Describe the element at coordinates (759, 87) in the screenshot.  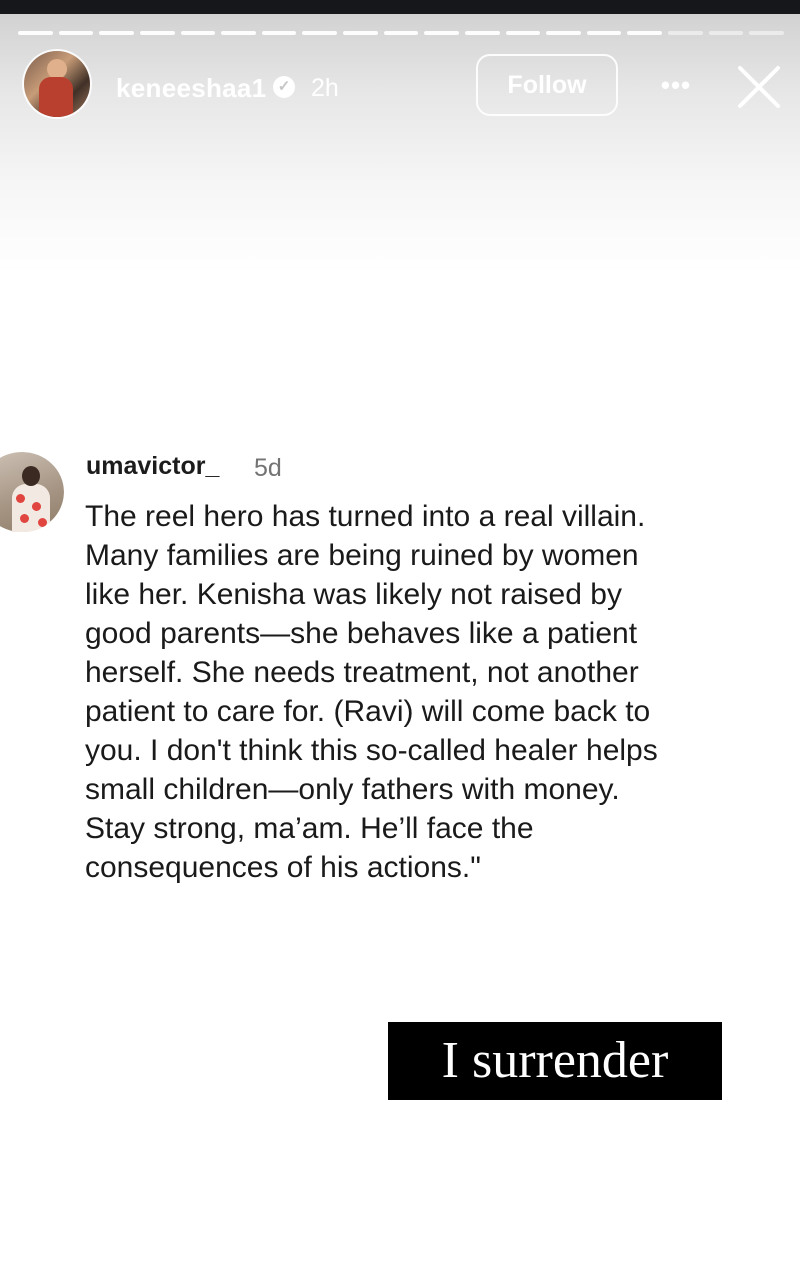
I see `close-icon` at that location.